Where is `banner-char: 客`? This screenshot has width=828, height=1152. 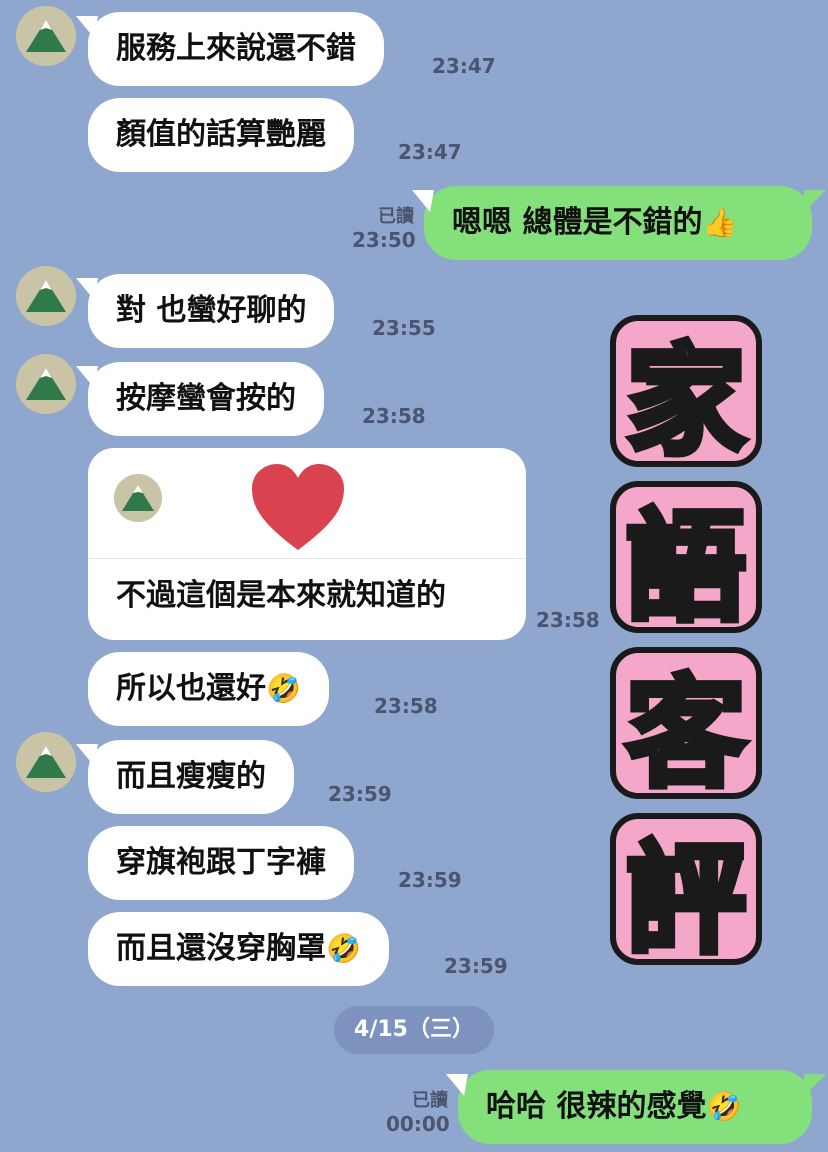 banner-char: 客 is located at coordinates (686, 727).